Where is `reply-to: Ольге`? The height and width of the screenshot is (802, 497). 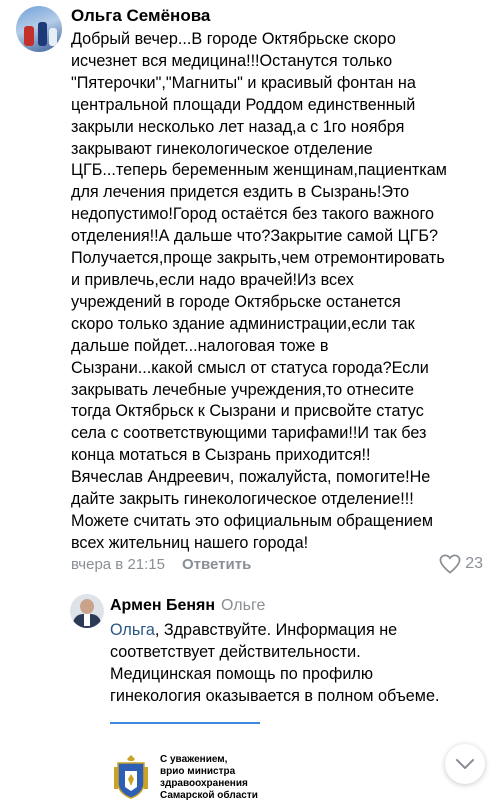 reply-to: Ольге is located at coordinates (243, 605).